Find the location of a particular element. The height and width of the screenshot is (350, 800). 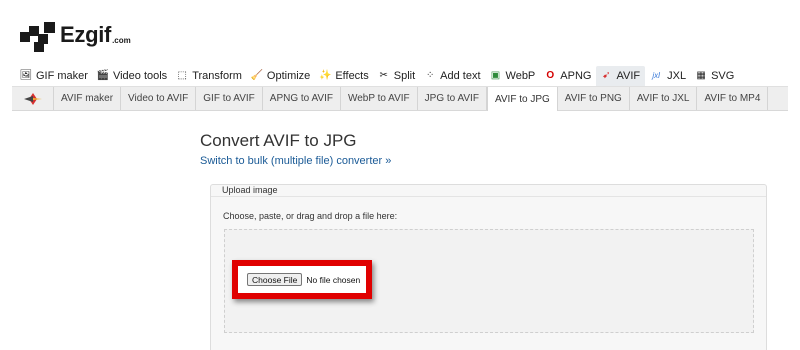

svg-icon: ▦ is located at coordinates (701, 75).